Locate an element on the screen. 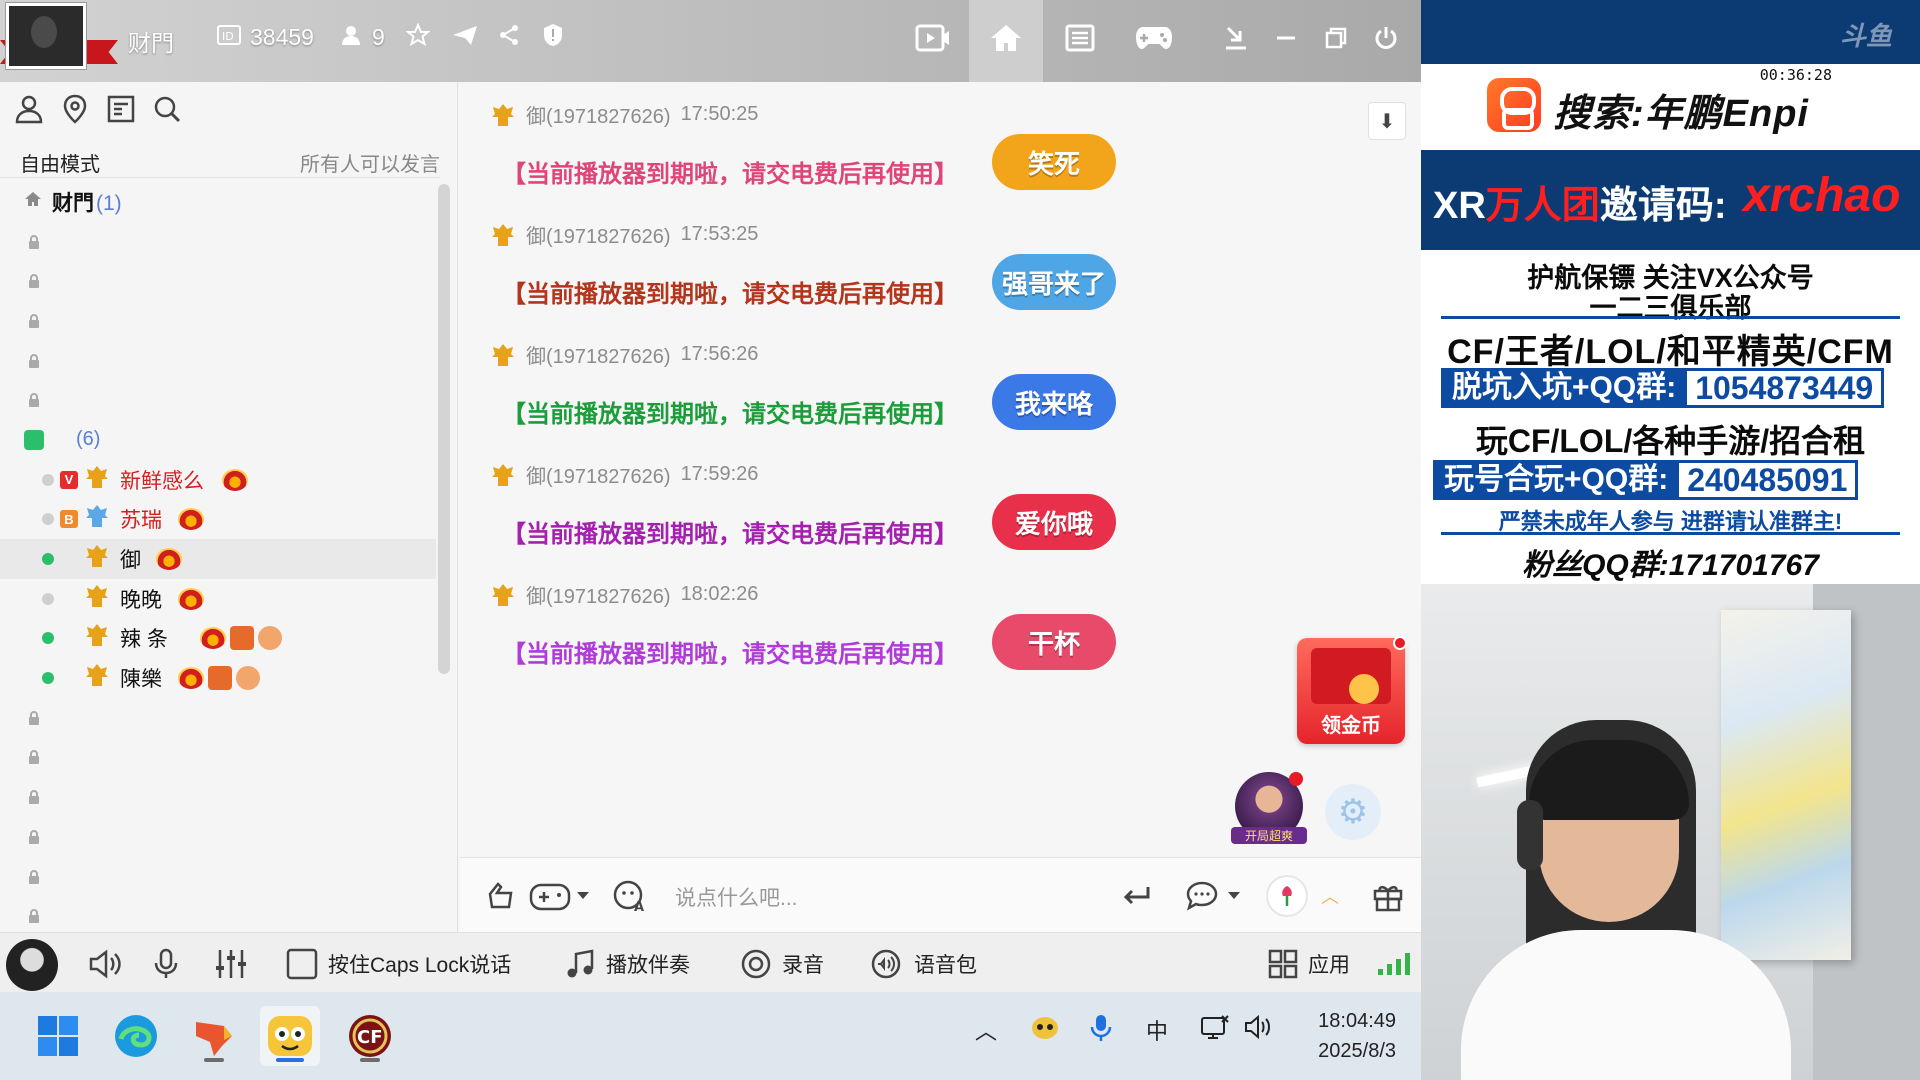  yy-voice-icon is located at coordinates (290, 1036).